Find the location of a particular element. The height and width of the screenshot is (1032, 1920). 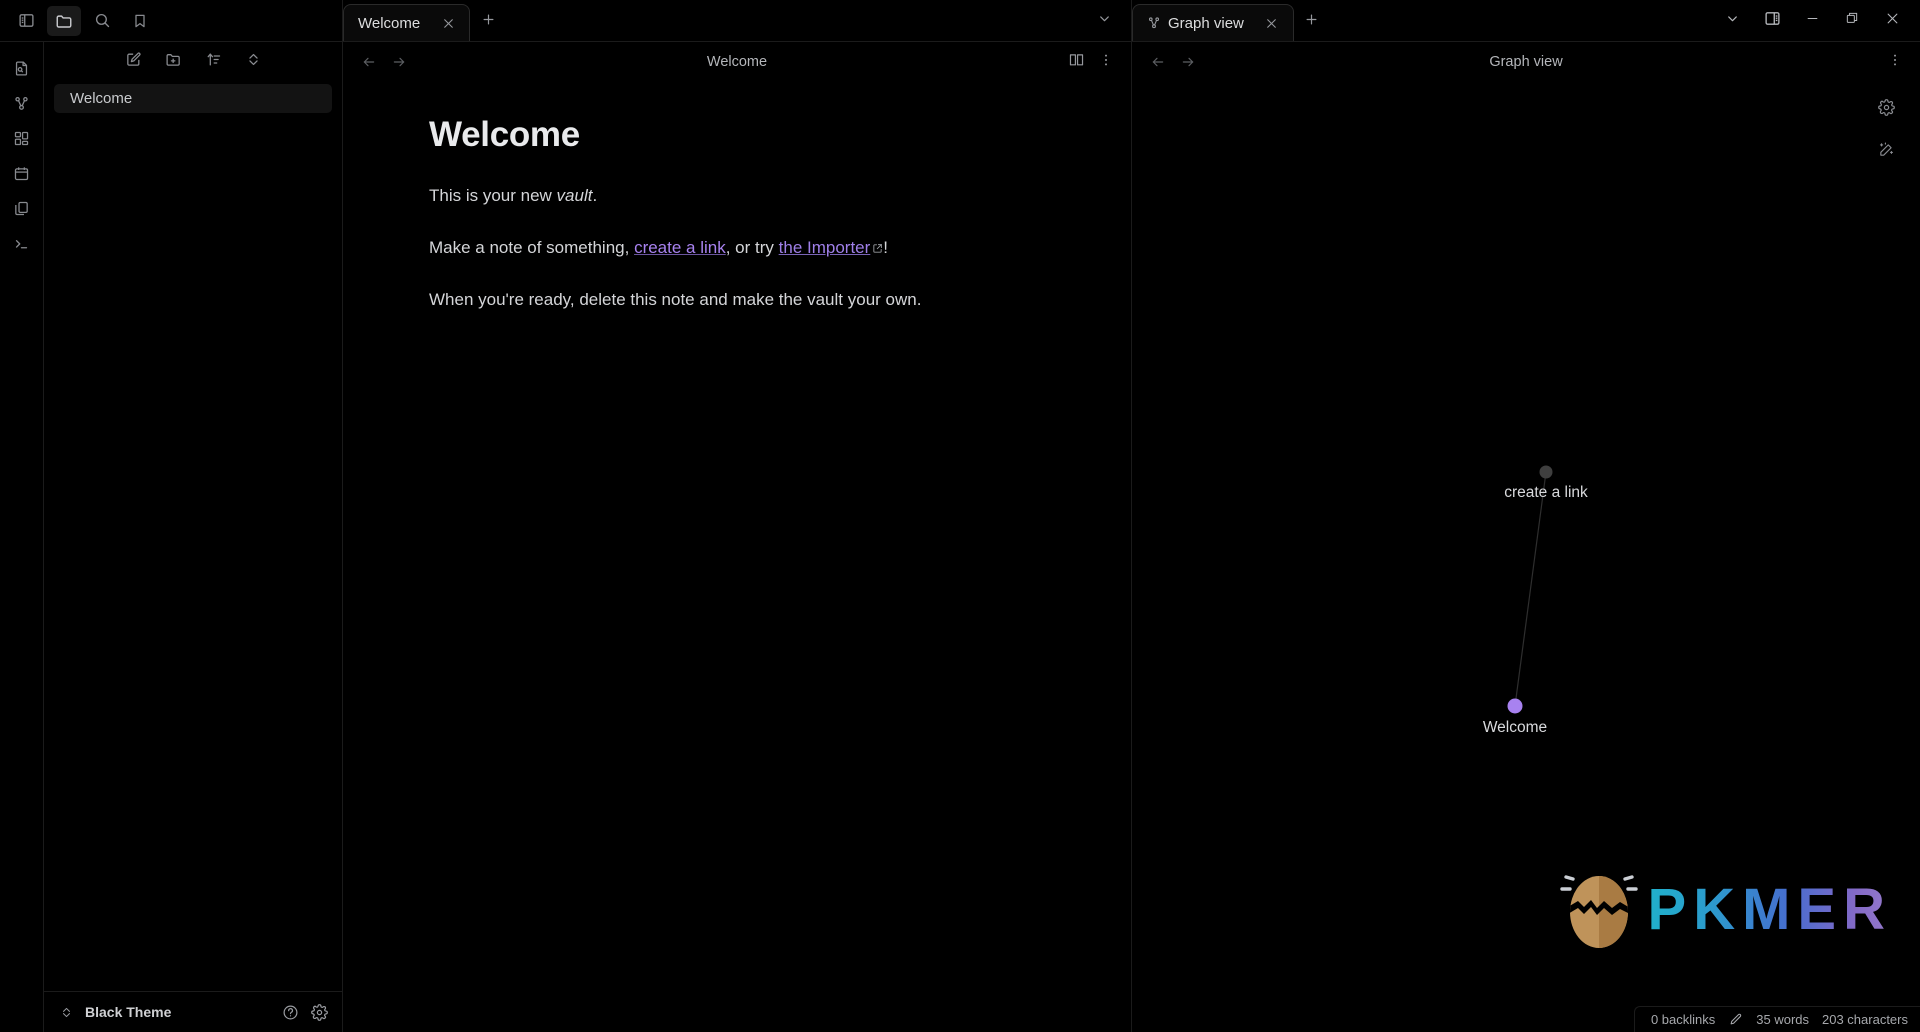

status-bar: 0 backlinks 35 words 203 characters is located at coordinates (1776, 1019).